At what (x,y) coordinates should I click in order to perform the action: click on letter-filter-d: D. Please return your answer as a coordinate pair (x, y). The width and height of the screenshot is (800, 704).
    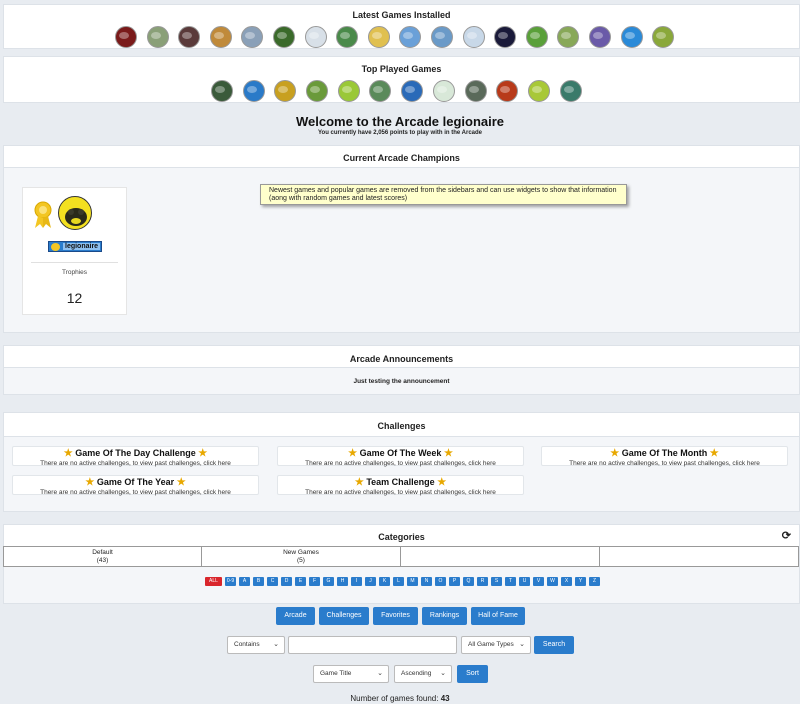
    Looking at the image, I should click on (286, 581).